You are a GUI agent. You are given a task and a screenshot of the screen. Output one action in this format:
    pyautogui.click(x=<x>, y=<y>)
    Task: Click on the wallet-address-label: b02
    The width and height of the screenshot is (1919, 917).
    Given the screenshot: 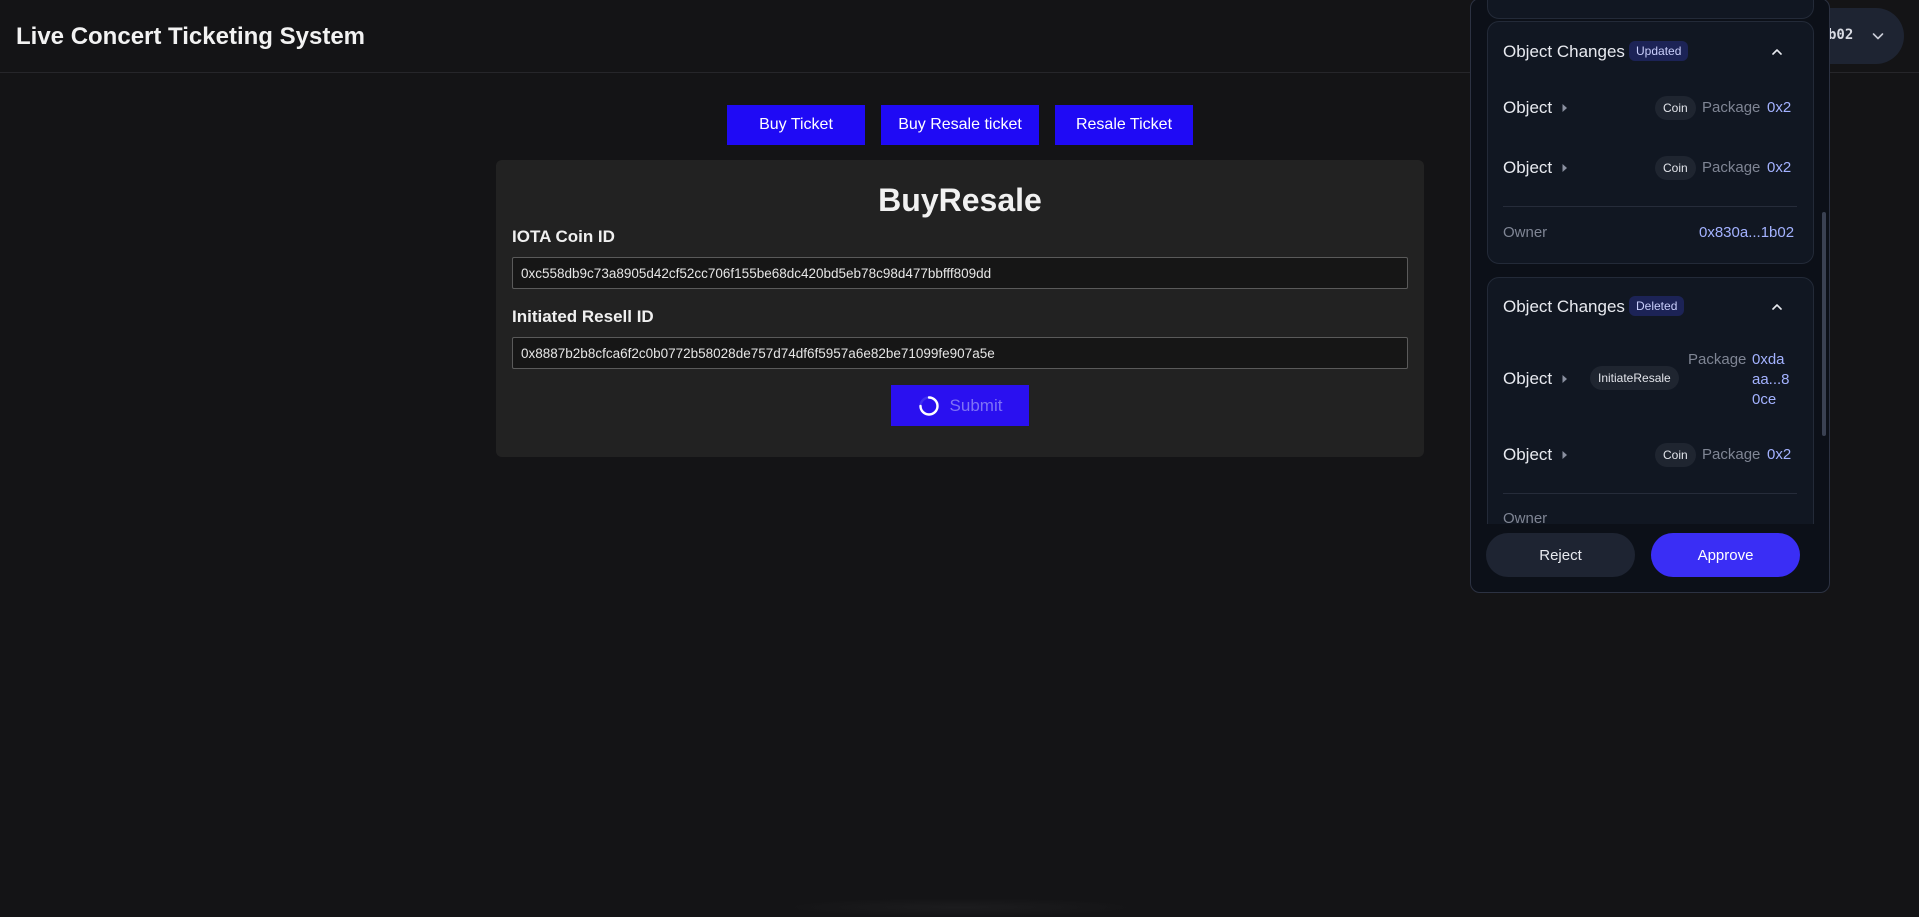 What is the action you would take?
    pyautogui.click(x=1841, y=35)
    